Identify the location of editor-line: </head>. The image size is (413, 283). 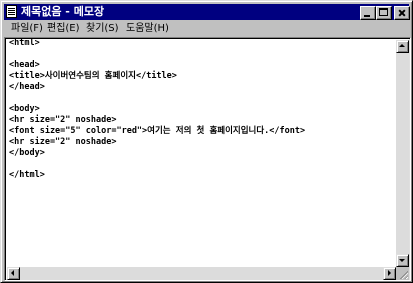
(27, 87).